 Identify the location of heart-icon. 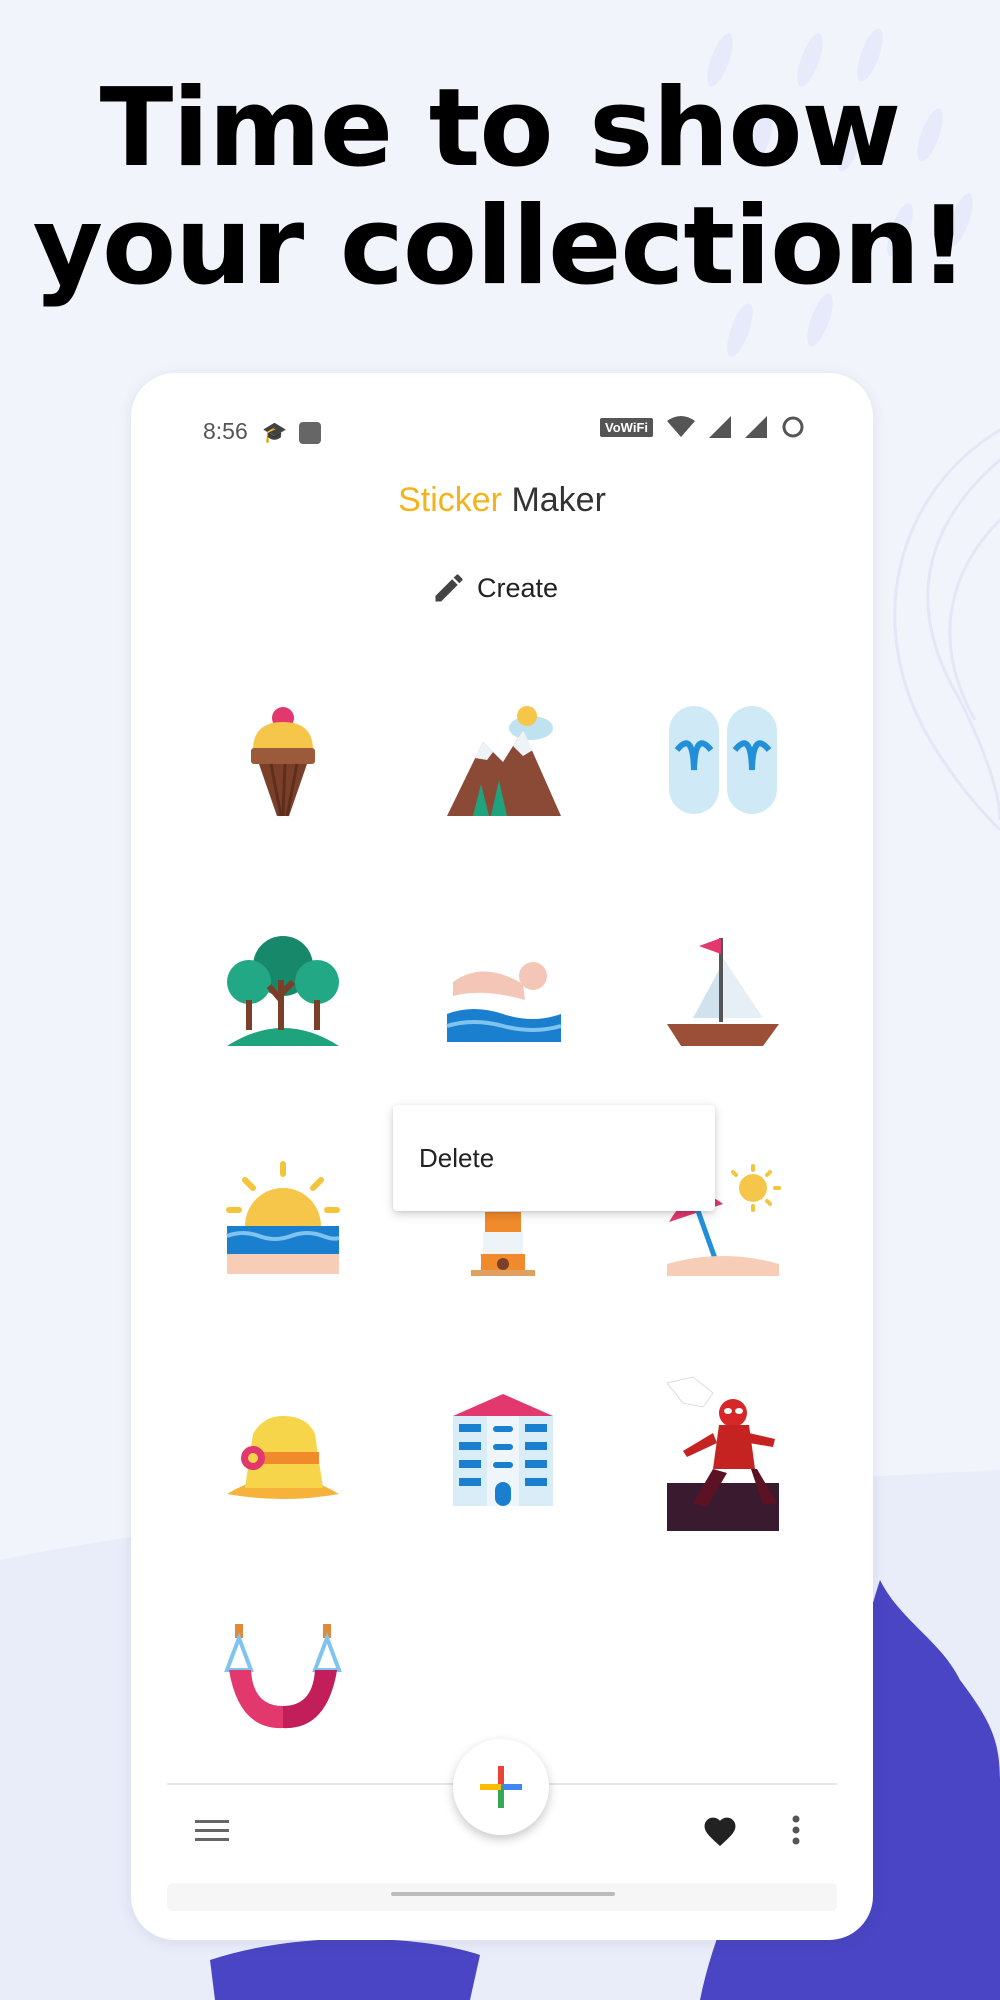
(720, 1830).